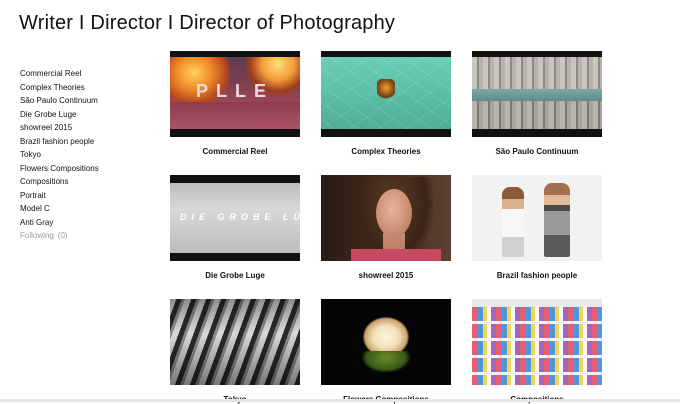  I want to click on project-tile-flowers-compositions: Flowers Compositions, so click(386, 351).